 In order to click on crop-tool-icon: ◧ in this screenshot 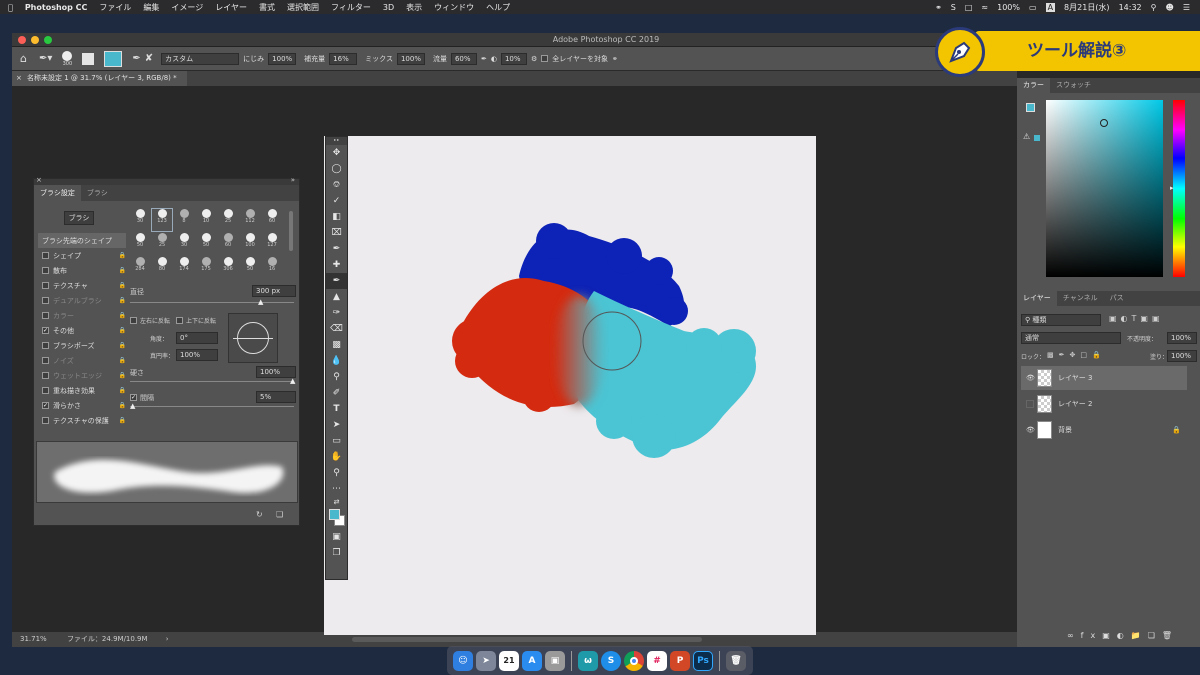, I will do `click(336, 217)`.